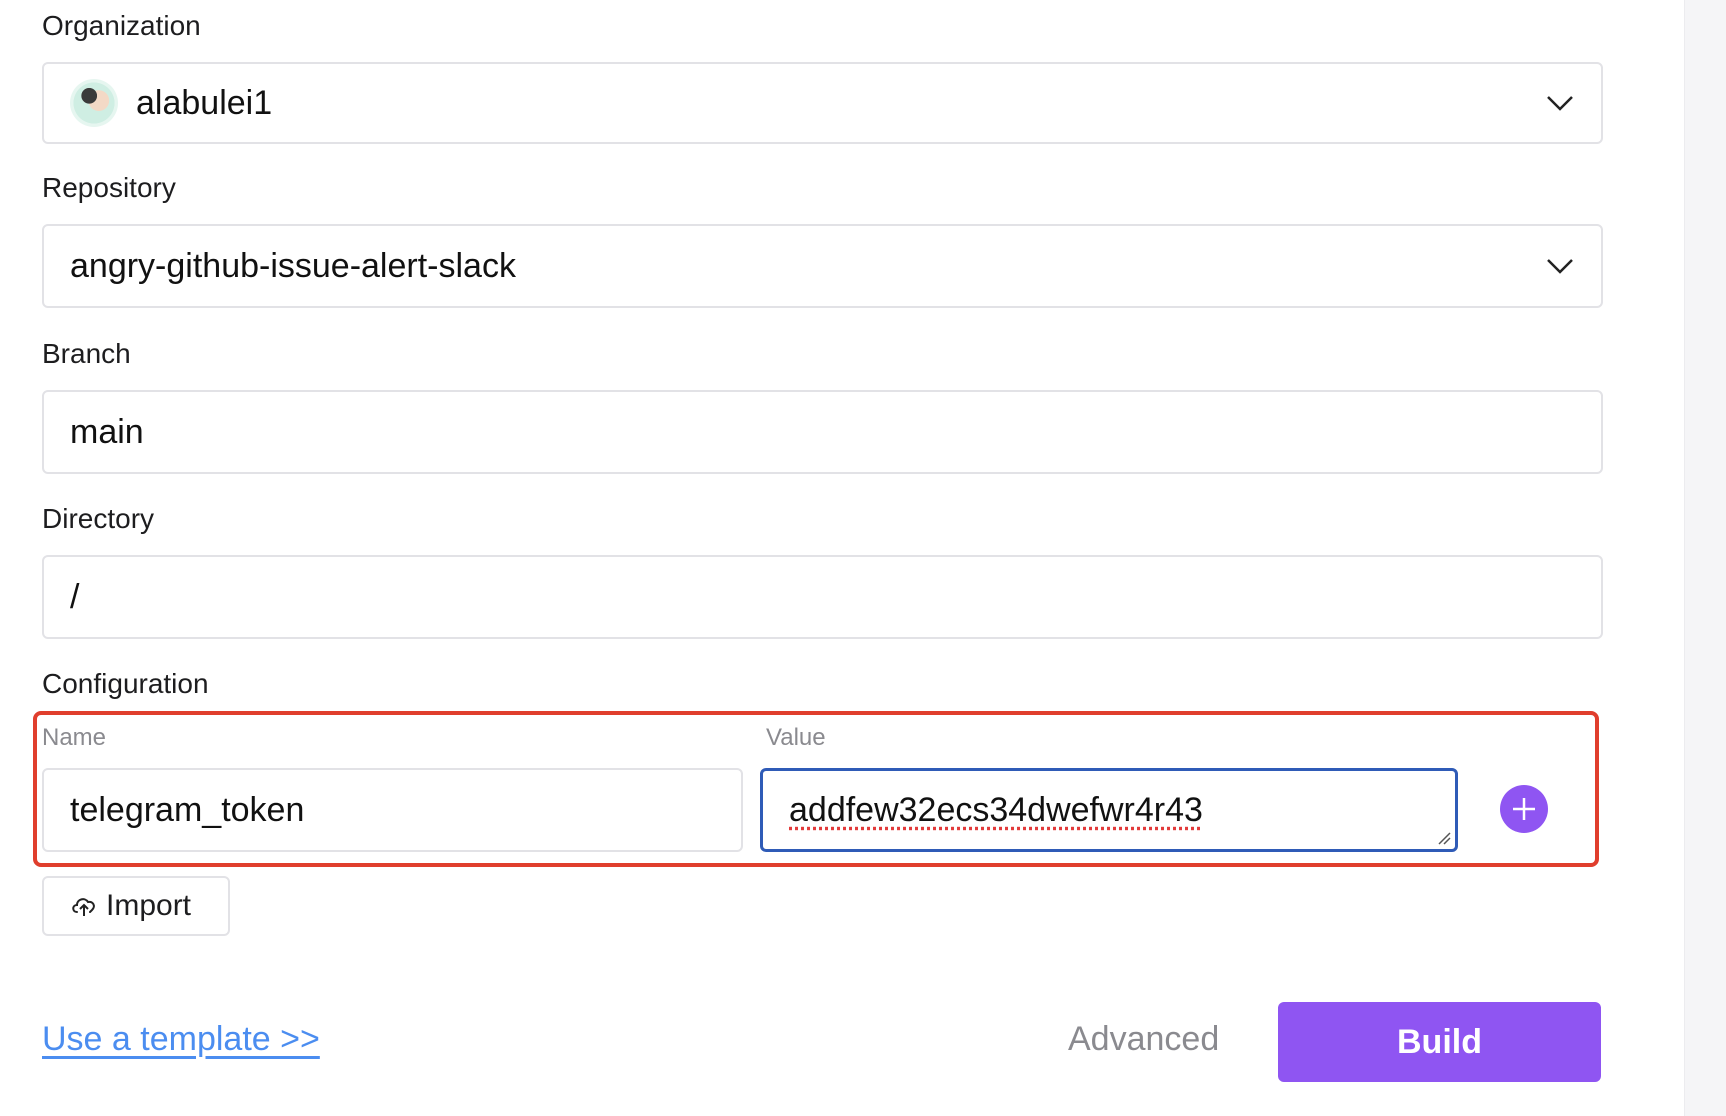  I want to click on advanced-button: Advanced, so click(1143, 1039).